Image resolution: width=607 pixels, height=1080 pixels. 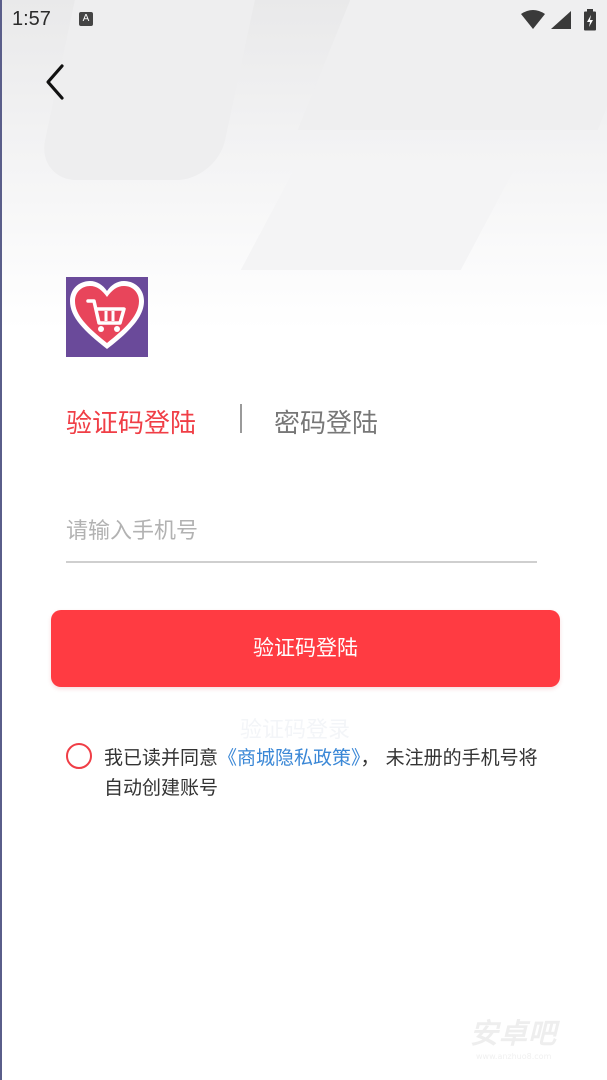 I want to click on agree-checkbox, so click(x=79, y=756).